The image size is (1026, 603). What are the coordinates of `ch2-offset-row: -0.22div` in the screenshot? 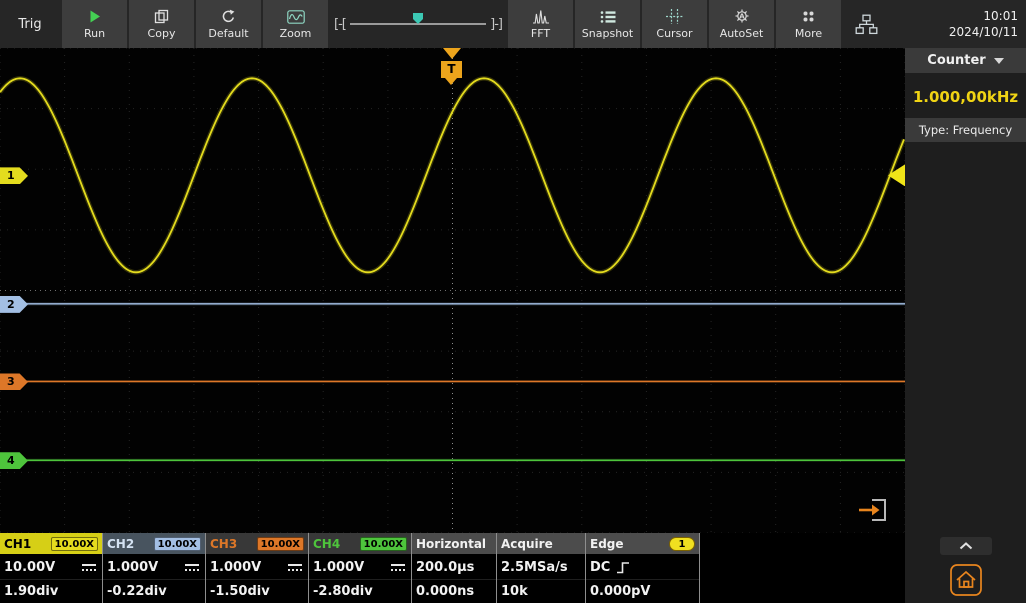 It's located at (154, 591).